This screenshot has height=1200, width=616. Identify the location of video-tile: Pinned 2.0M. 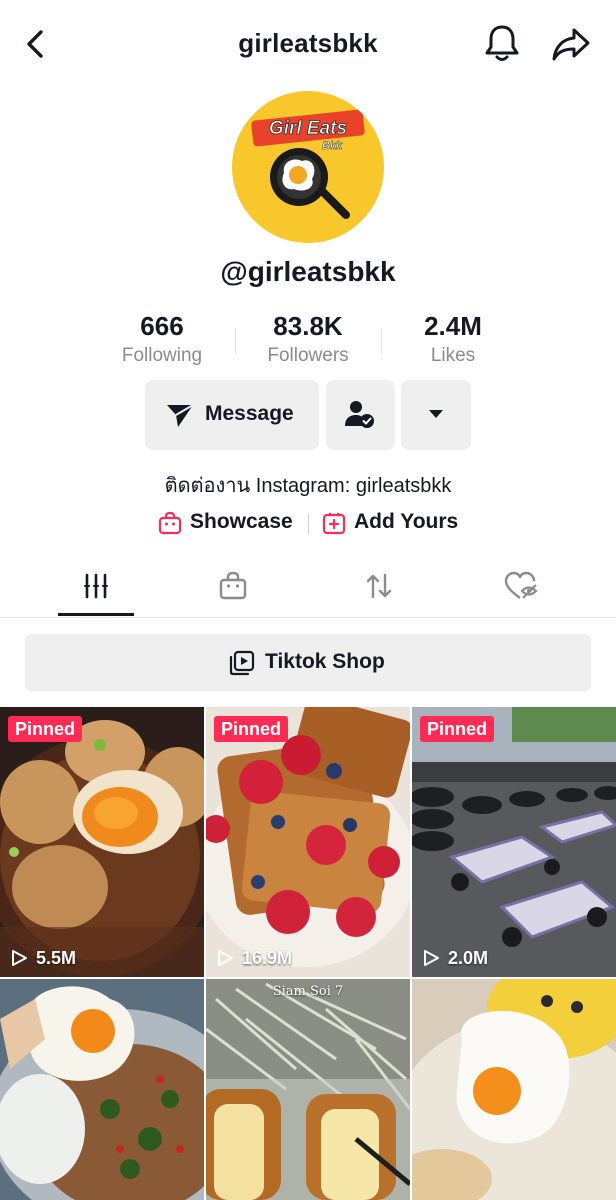
(514, 842).